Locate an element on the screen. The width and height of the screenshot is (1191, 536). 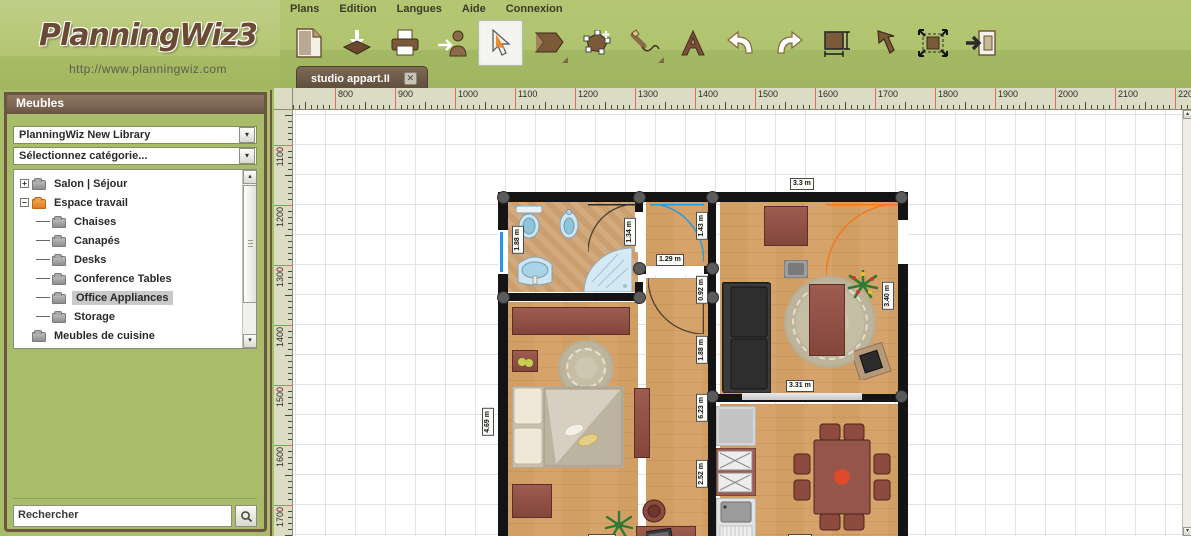
undo-icon is located at coordinates (740, 43).